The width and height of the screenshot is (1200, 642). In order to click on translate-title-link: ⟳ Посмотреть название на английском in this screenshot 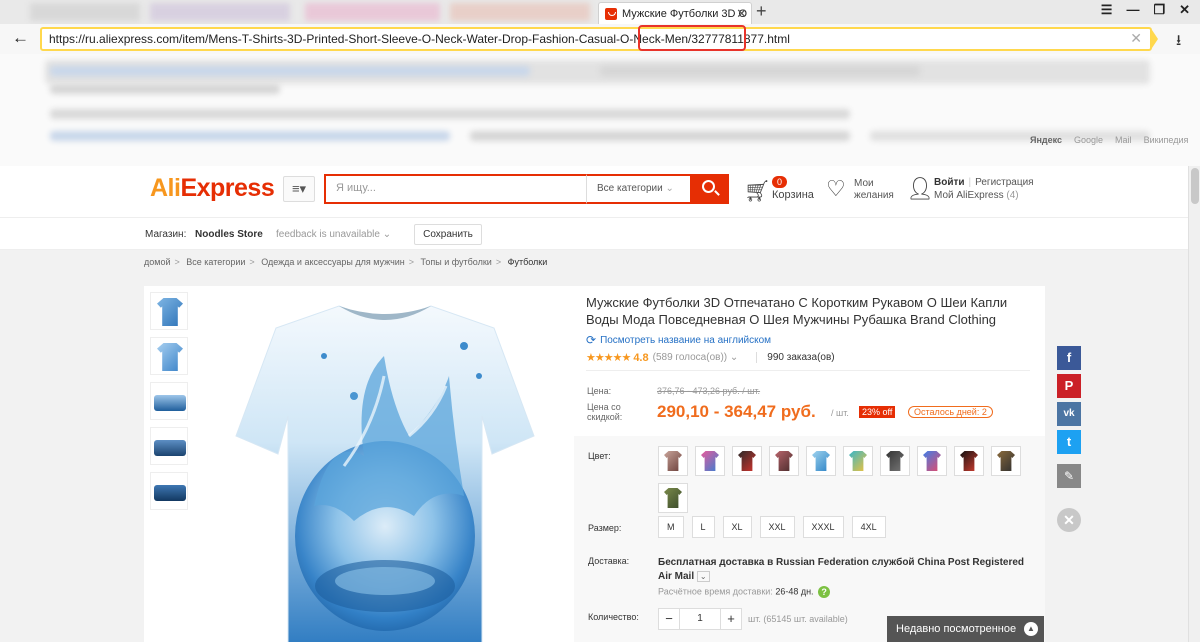, I will do `click(806, 340)`.